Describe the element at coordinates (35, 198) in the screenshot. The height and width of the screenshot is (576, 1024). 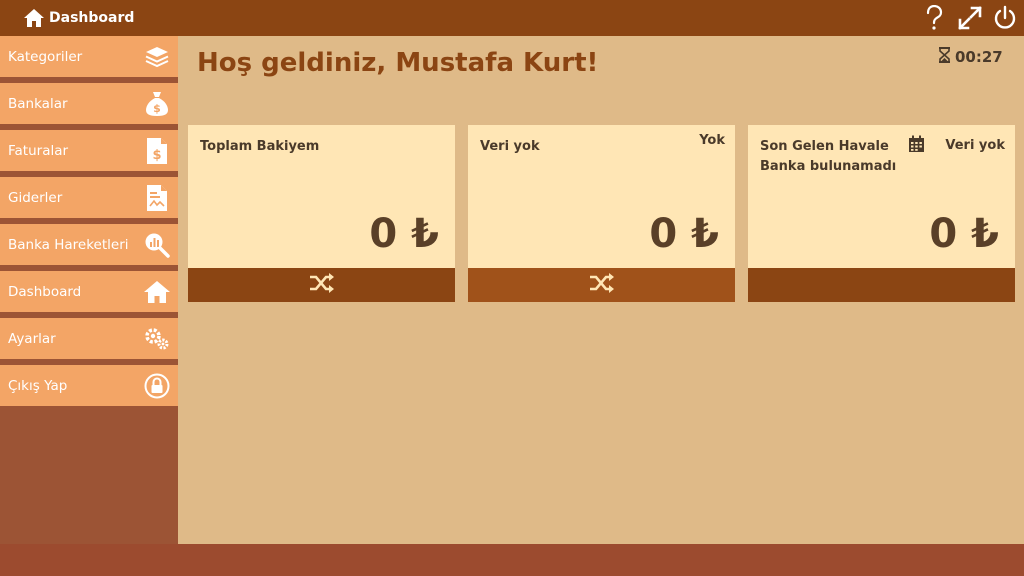
I see `sidebar-item-label: Giderler` at that location.